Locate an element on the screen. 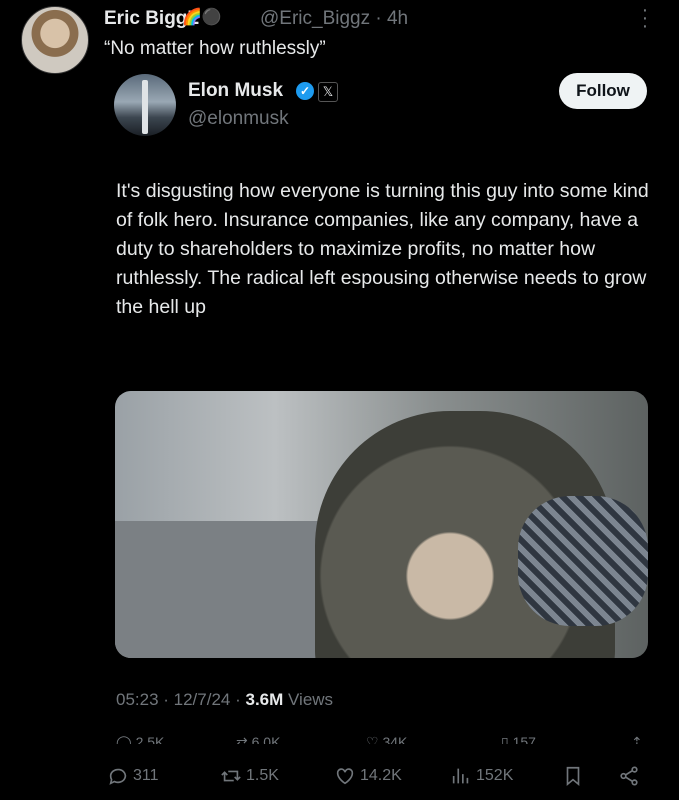 The height and width of the screenshot is (800, 679). inner-share: ⇡ is located at coordinates (637, 739).